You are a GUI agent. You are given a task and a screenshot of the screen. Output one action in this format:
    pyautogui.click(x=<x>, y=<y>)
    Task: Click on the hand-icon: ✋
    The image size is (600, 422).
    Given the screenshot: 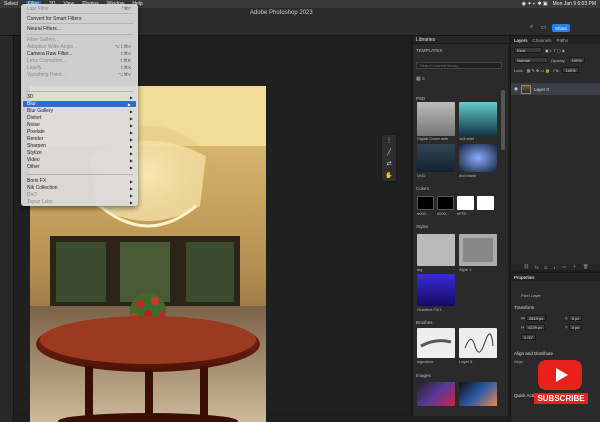 What is the action you would take?
    pyautogui.click(x=388, y=175)
    